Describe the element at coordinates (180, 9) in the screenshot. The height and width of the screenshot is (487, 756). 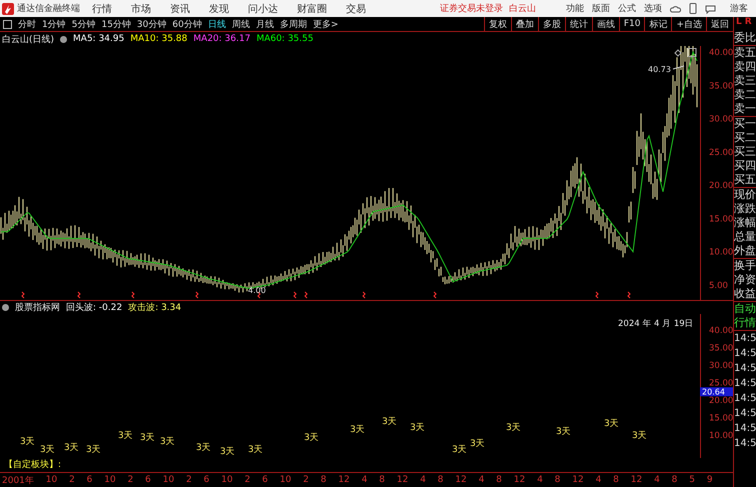
I see `menu-item: 资讯` at that location.